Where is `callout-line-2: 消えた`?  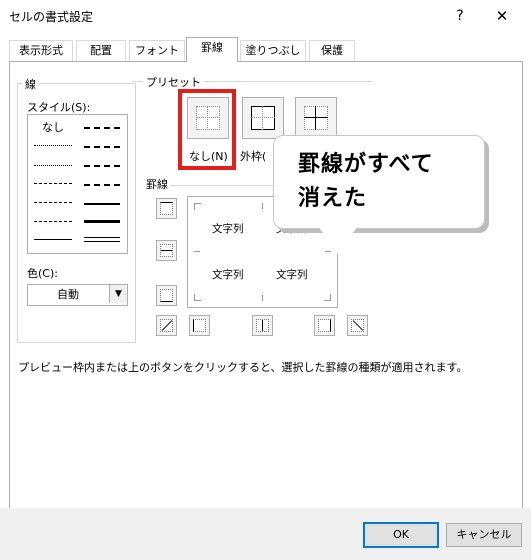 callout-line-2: 消えた is located at coordinates (333, 198).